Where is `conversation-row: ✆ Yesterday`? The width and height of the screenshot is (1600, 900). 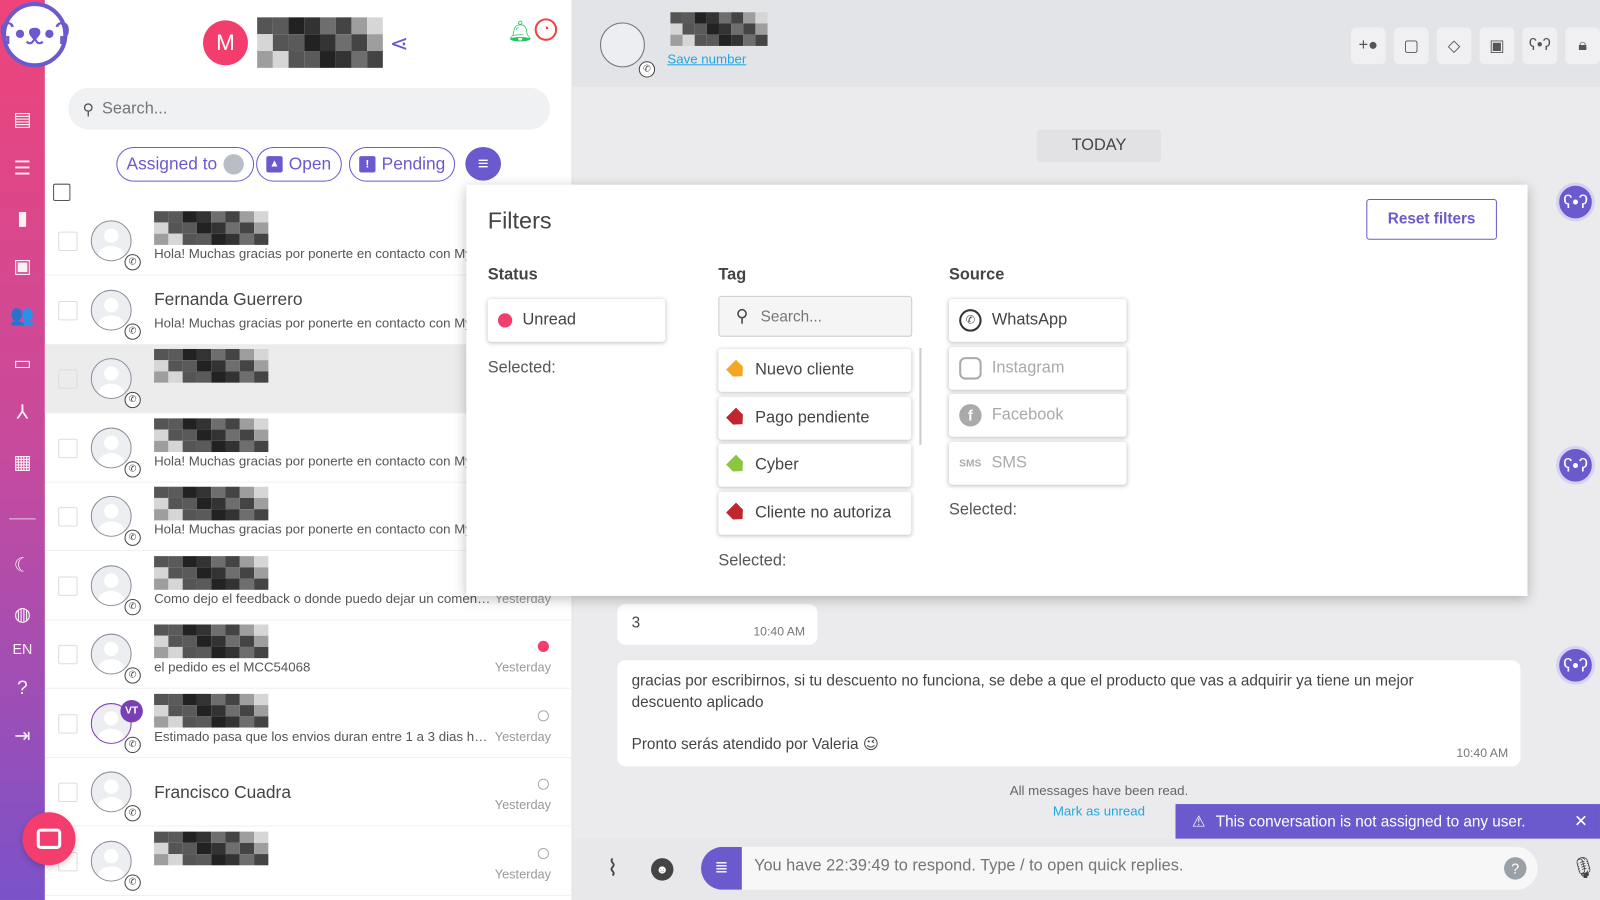 conversation-row: ✆ Yesterday is located at coordinates (308, 861).